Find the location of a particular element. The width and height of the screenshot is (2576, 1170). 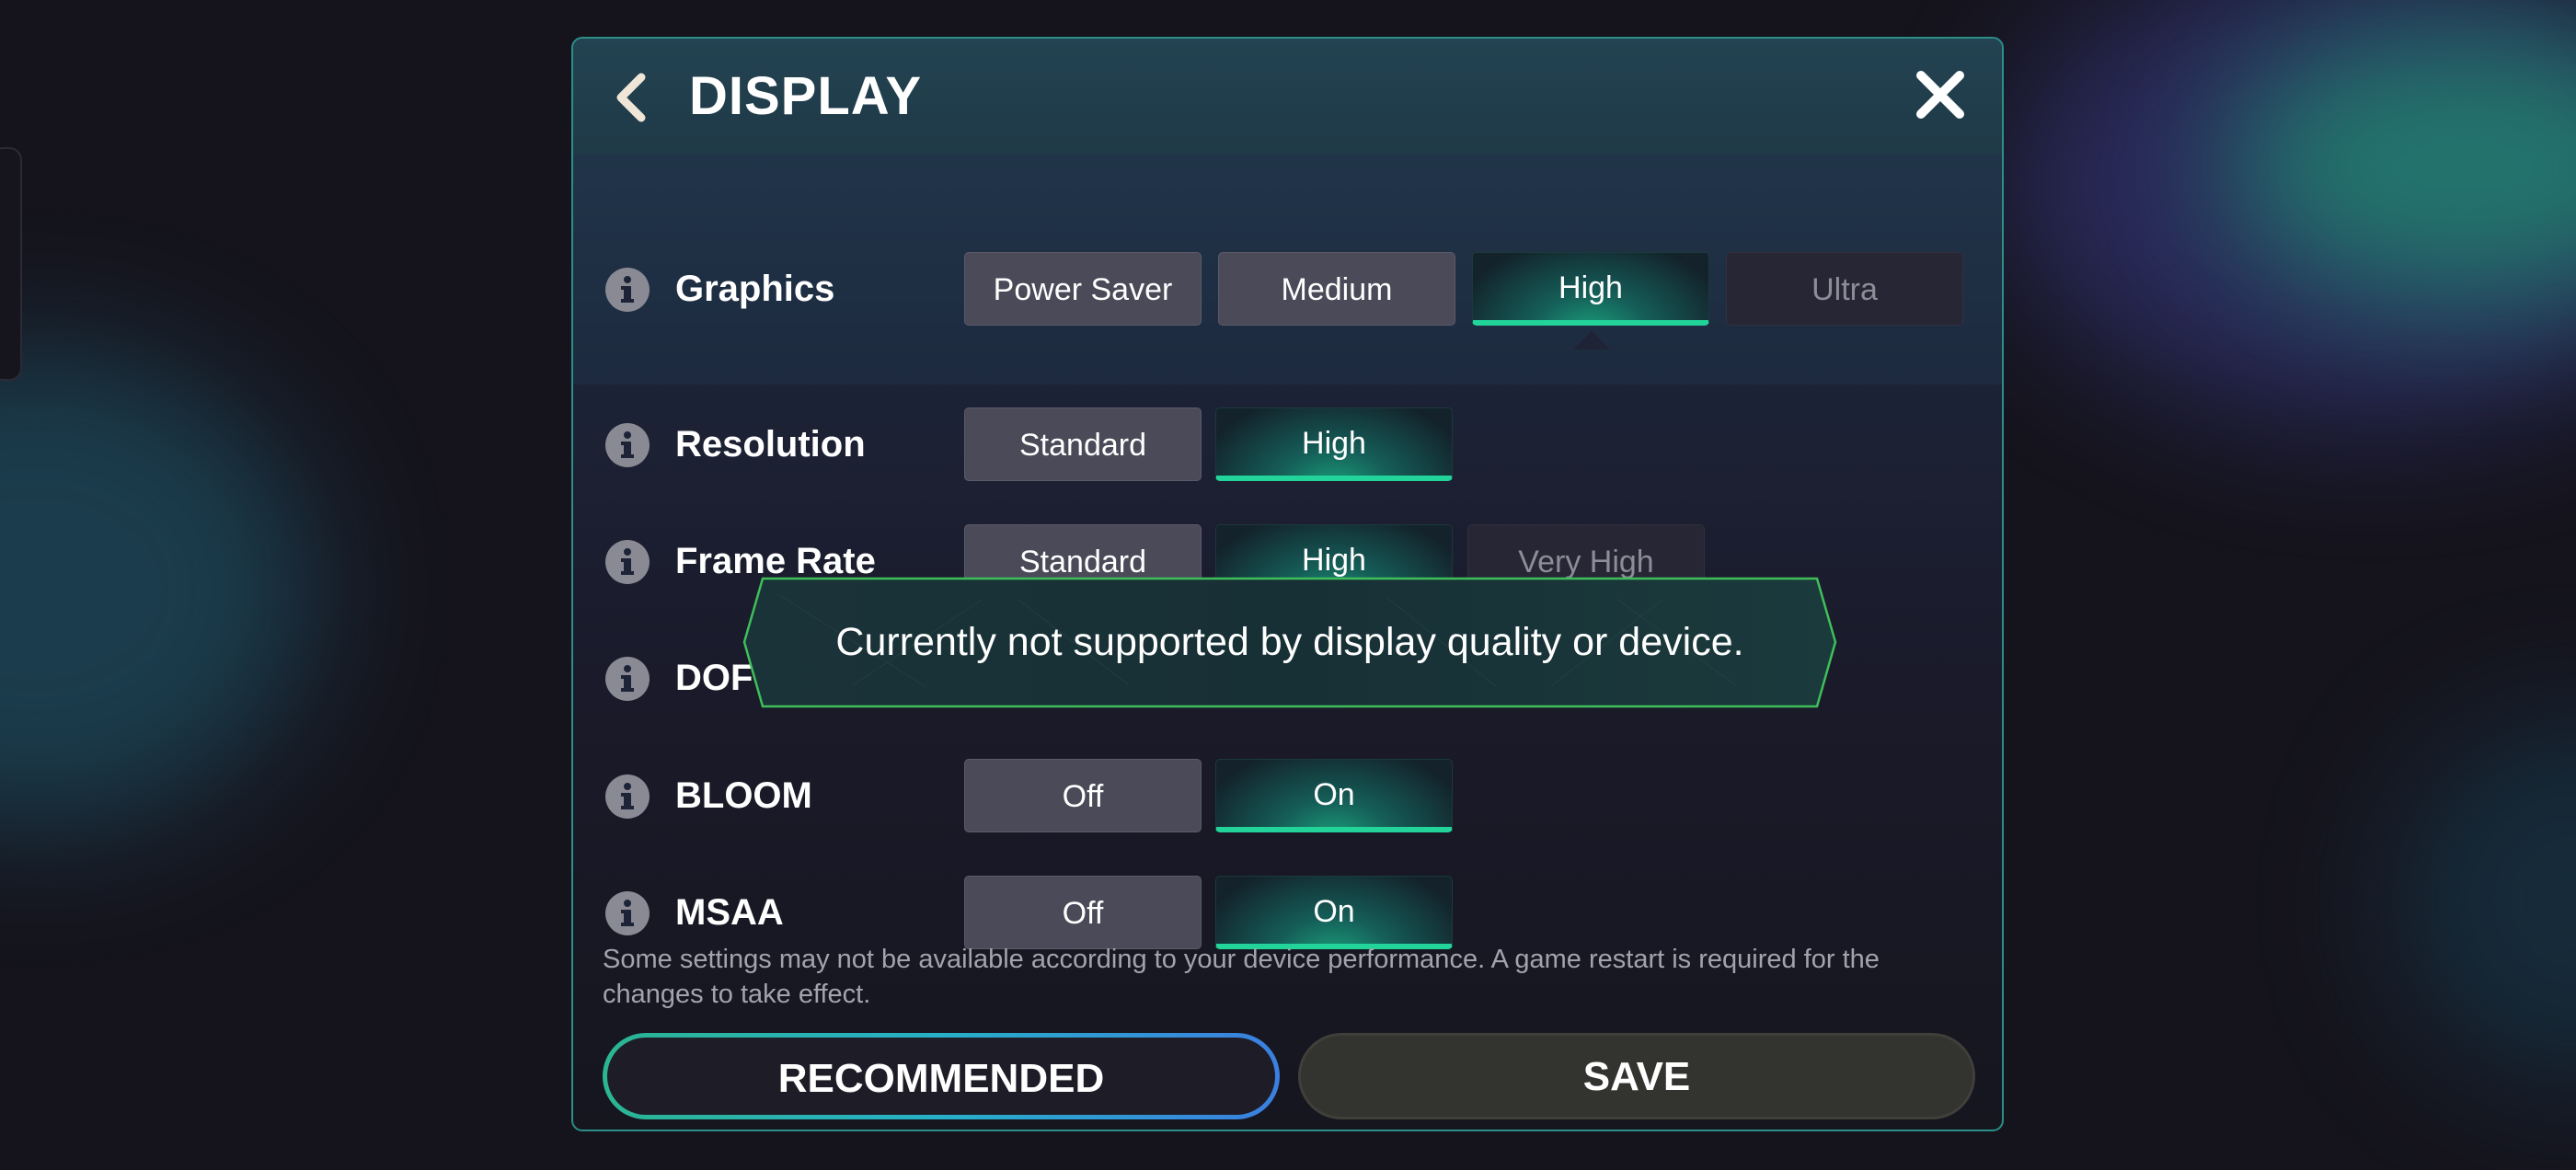

selection-caret is located at coordinates (1591, 340).